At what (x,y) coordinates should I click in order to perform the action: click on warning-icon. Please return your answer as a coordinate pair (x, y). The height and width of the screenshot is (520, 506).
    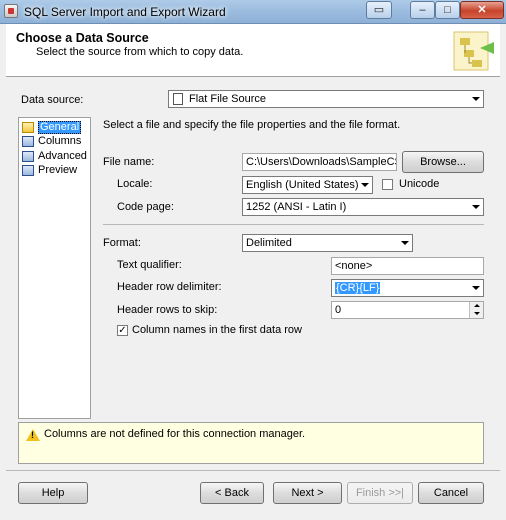
    Looking at the image, I should click on (33, 435).